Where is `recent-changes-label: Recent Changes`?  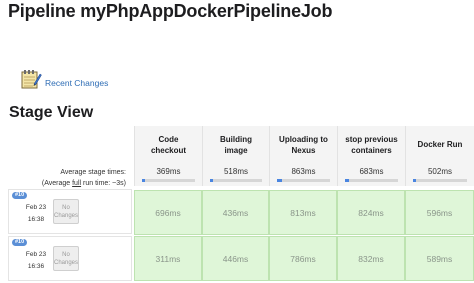
recent-changes-label: Recent Changes is located at coordinates (77, 83).